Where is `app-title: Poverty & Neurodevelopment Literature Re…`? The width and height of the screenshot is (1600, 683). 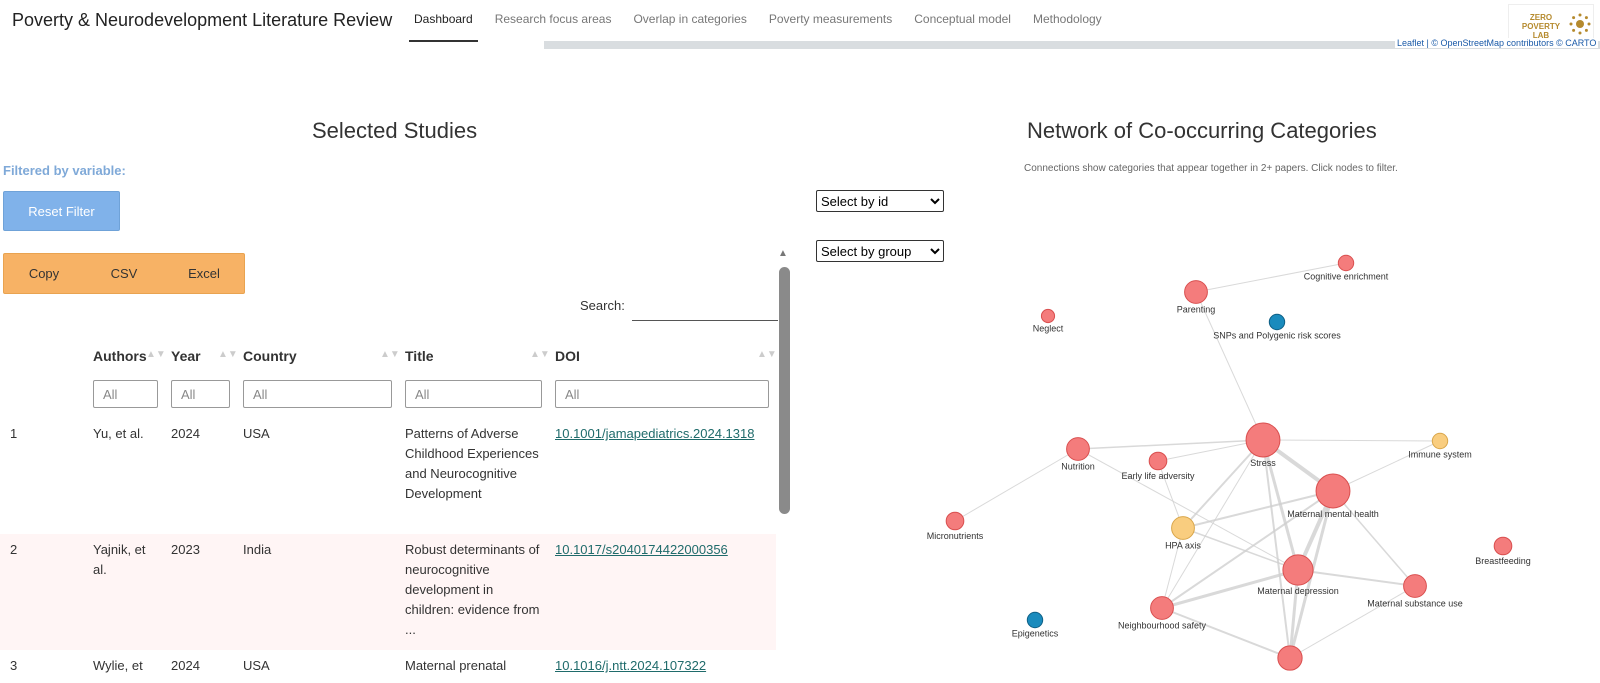
app-title: Poverty & Neurodevelopment Literature Re… is located at coordinates (202, 20).